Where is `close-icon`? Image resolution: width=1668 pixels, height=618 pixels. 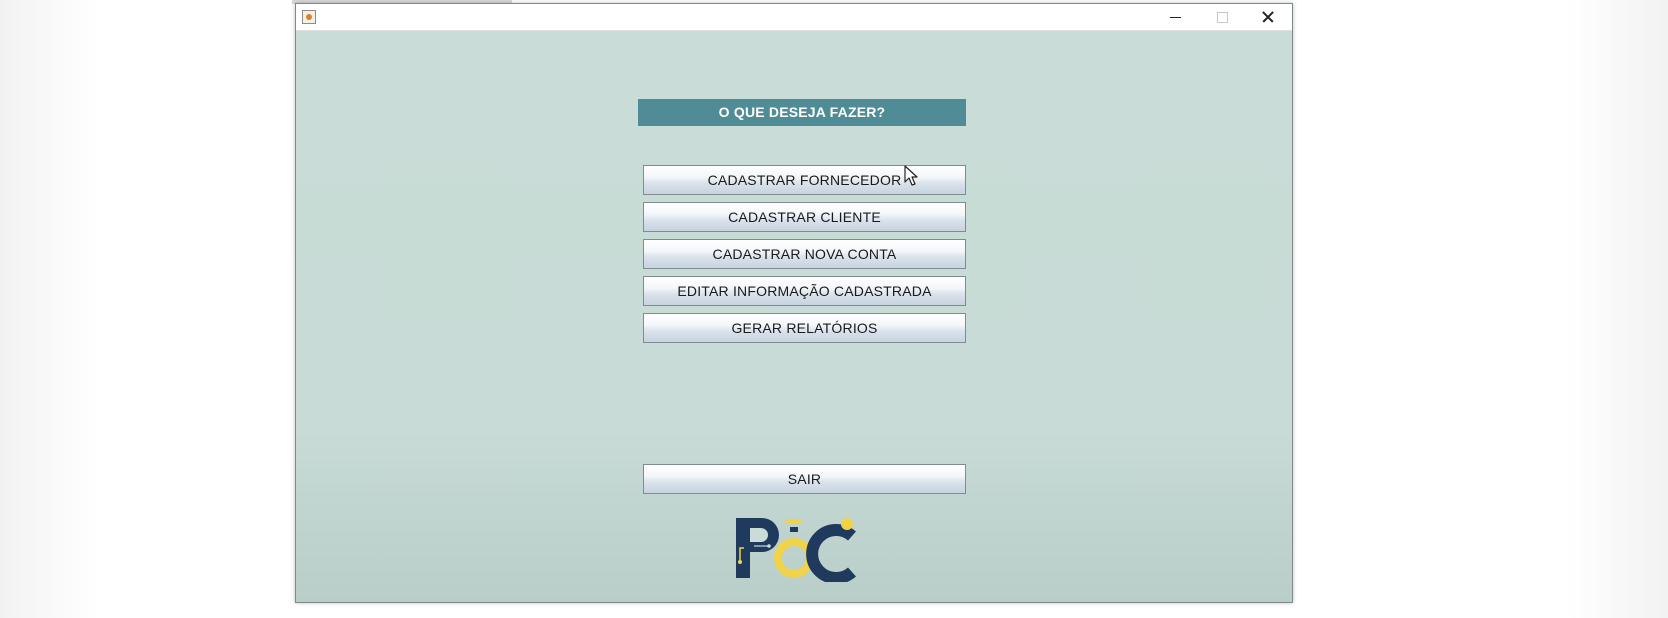 close-icon is located at coordinates (1268, 17).